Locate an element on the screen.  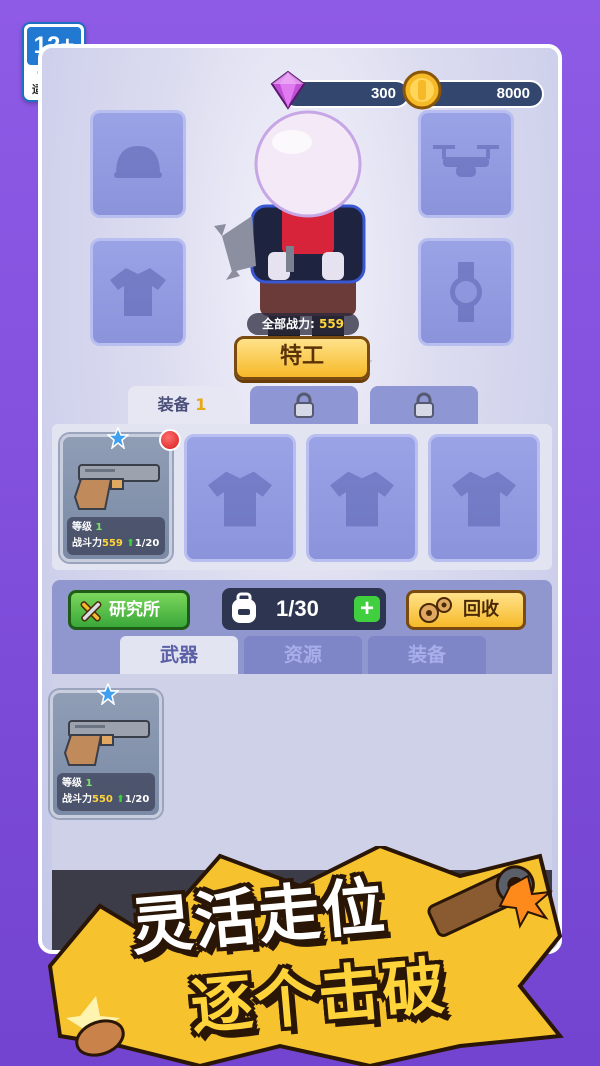
total-power: 全部战力: 559 is located at coordinates (303, 324).